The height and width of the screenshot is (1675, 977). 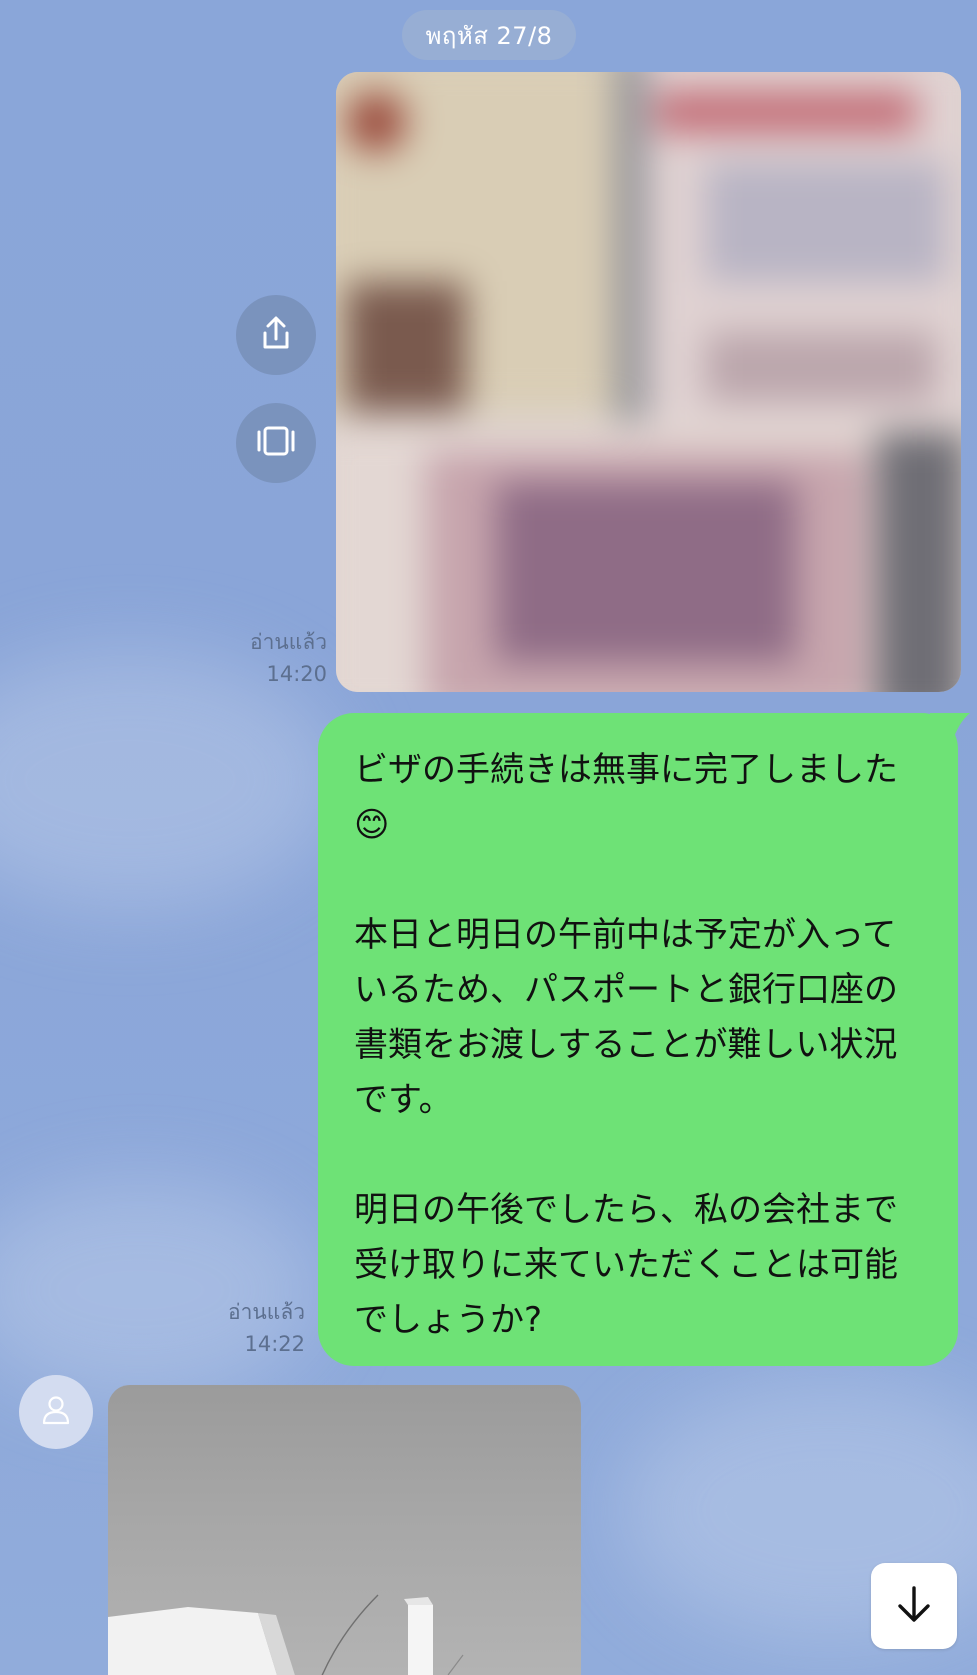 I want to click on sent-text-meta: อ่านแล้ว 14:22, so click(x=247, y=1328).